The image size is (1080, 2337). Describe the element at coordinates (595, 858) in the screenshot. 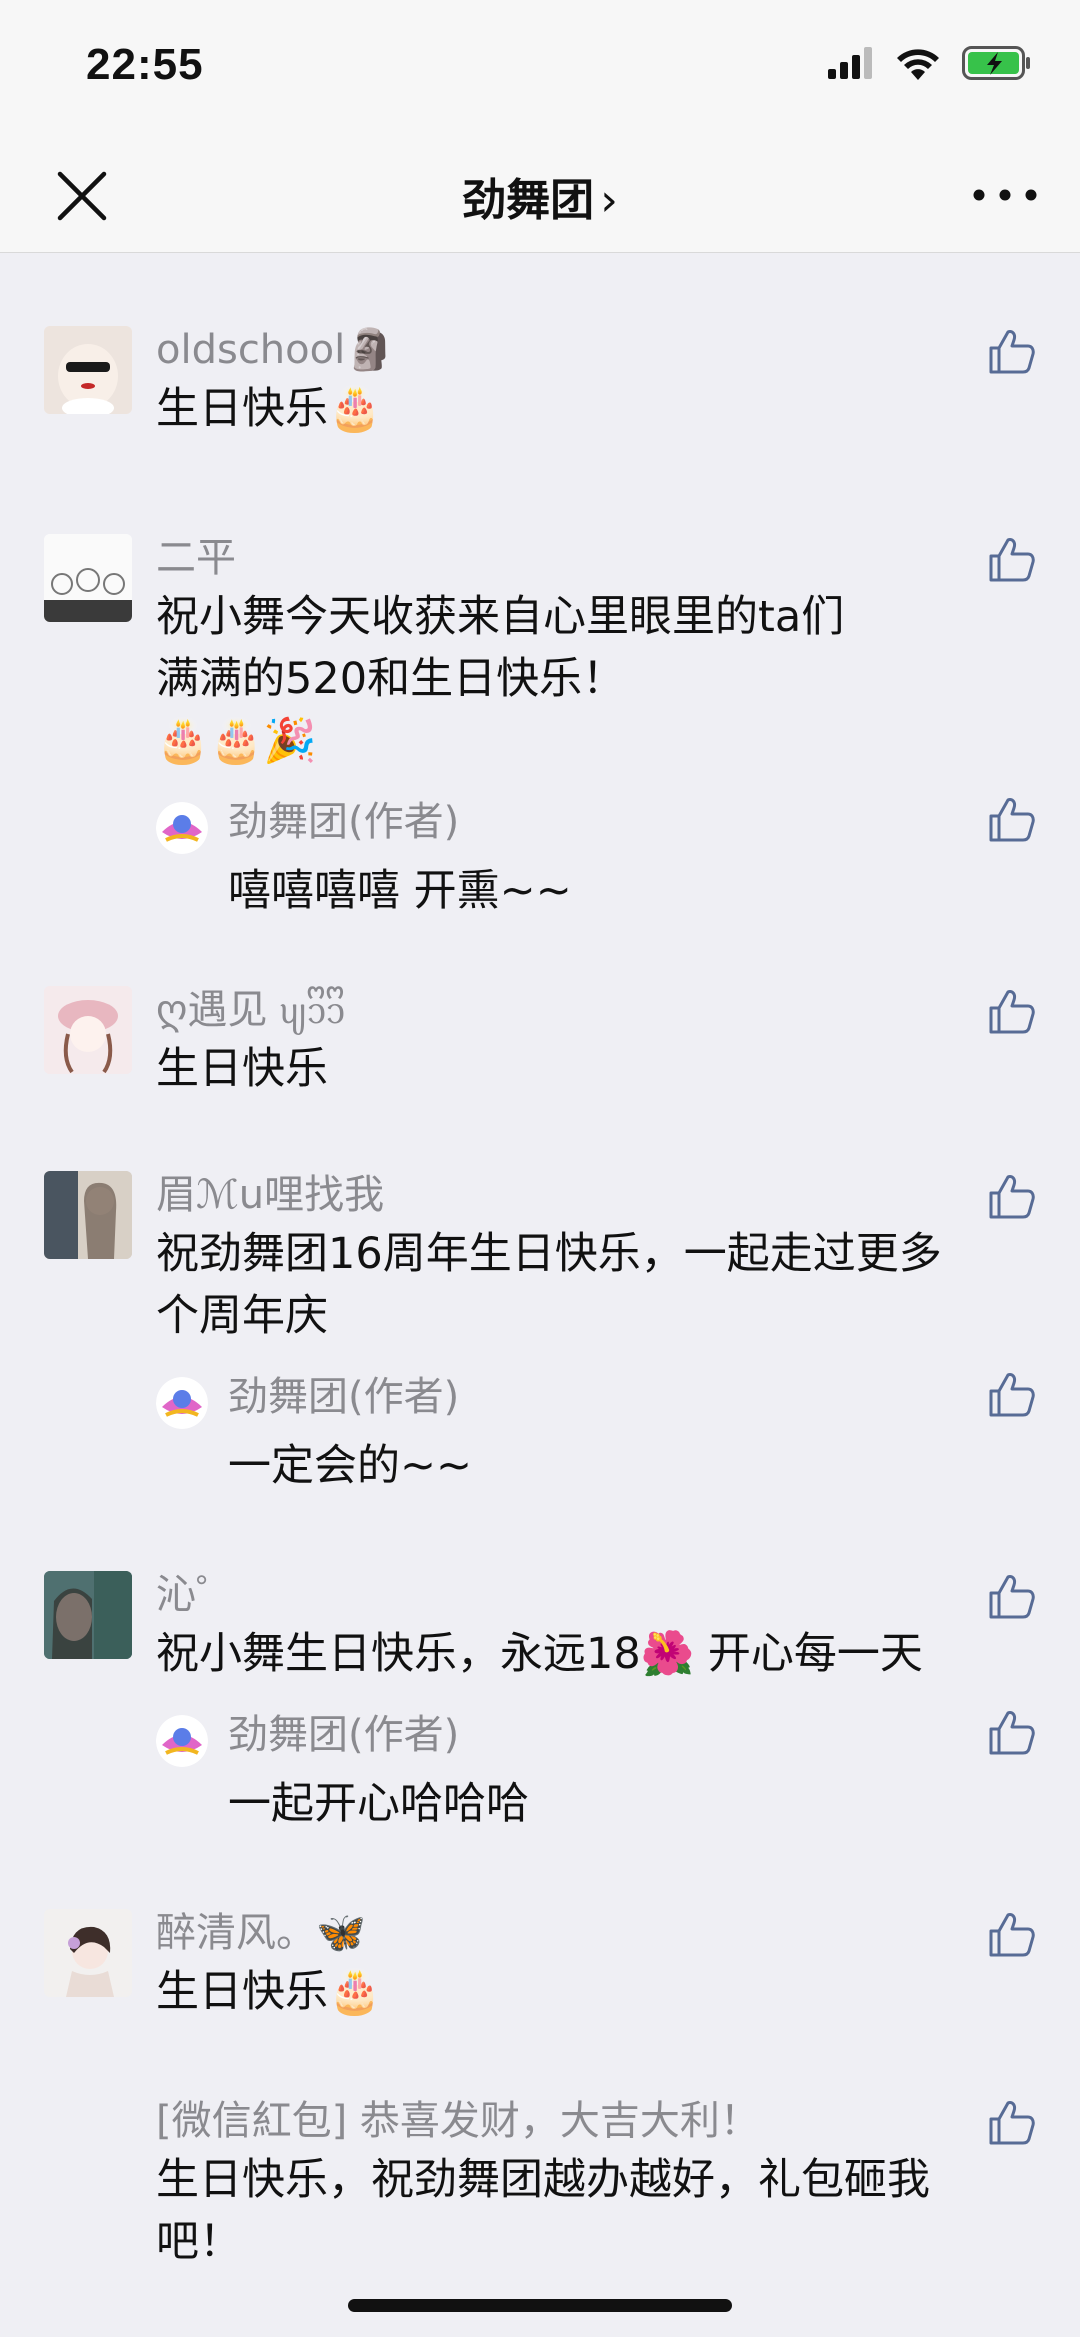

I see `author-reply: 劲舞团(作者) 嘻嘻嘻嘻 开熏~~` at that location.